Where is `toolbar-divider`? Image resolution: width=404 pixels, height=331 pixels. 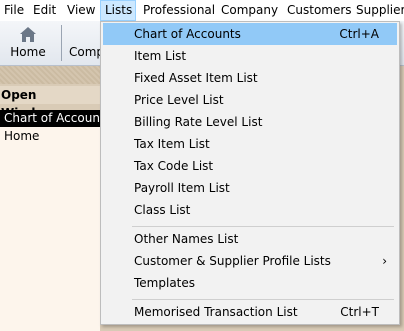 toolbar-divider is located at coordinates (61, 43).